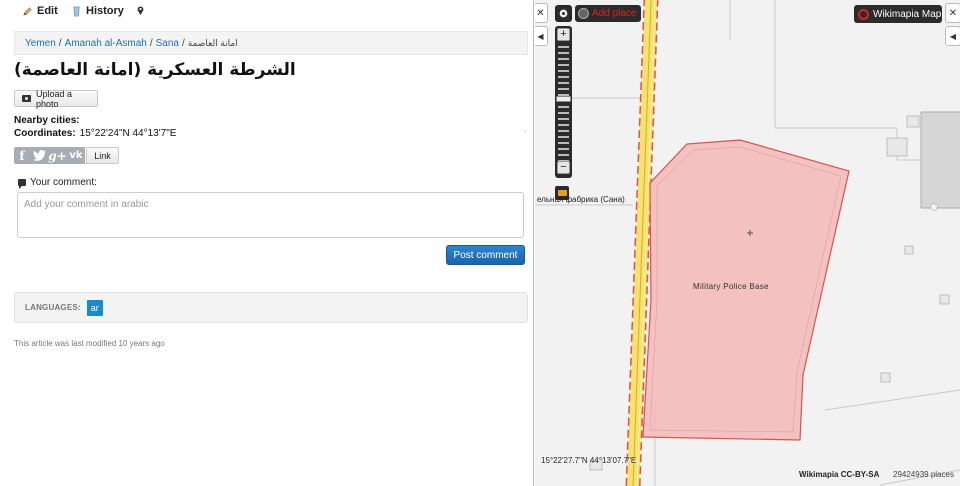 This screenshot has width=960, height=486. Describe the element at coordinates (106, 43) in the screenshot. I see `breadcrumb-link-region: Amanah al-Asmah` at that location.